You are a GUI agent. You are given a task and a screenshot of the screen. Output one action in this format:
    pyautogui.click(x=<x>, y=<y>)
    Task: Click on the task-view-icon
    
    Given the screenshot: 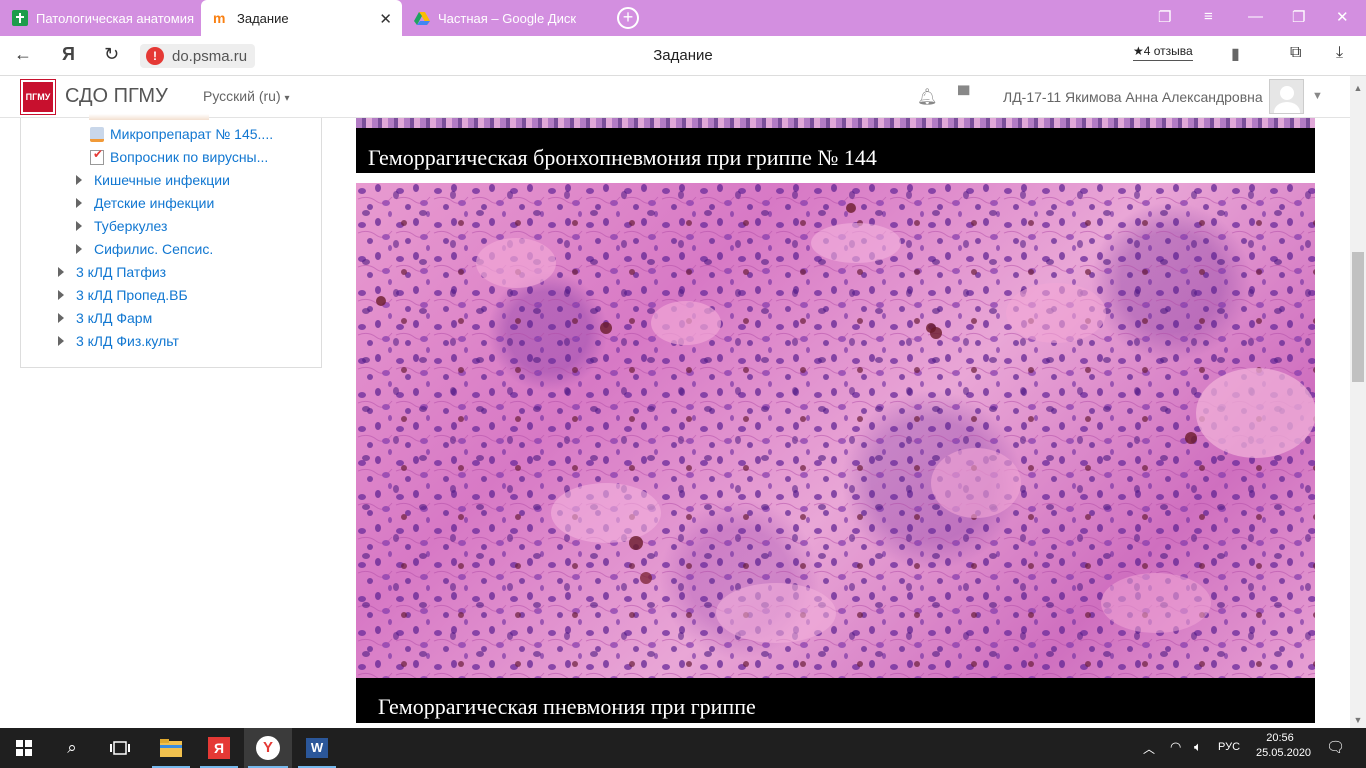 What is the action you would take?
    pyautogui.click(x=120, y=748)
    